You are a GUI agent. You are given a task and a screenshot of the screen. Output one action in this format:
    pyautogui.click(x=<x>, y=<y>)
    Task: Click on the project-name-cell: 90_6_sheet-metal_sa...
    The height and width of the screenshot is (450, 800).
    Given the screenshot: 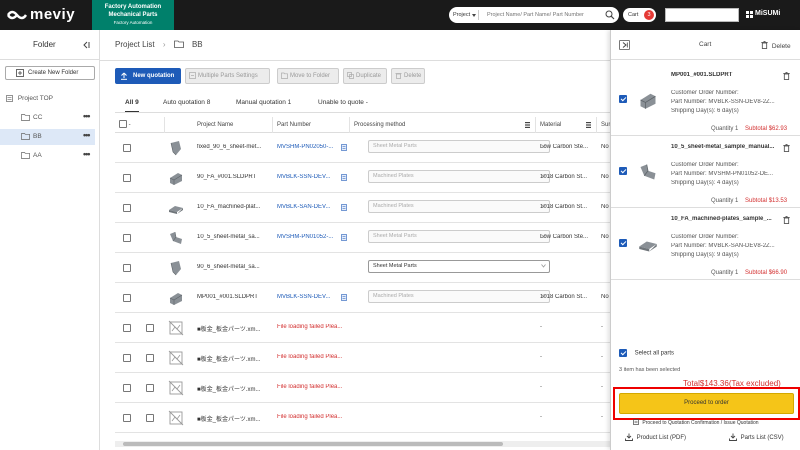 What is the action you would take?
    pyautogui.click(x=233, y=267)
    